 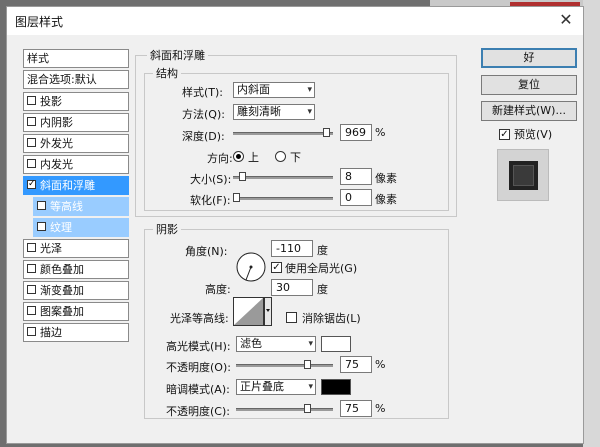 I want to click on contour-preview-icon, so click(x=252, y=311).